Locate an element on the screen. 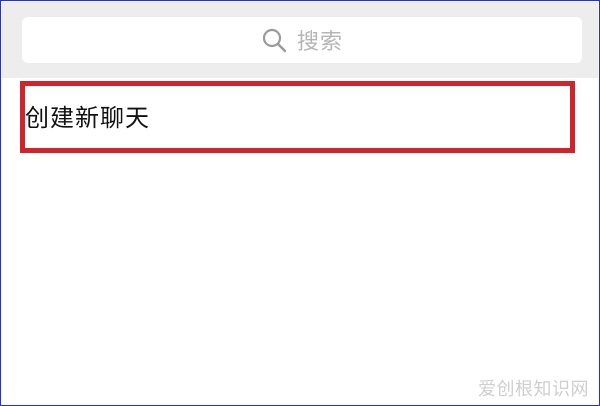  search-placeholder: 搜索 is located at coordinates (319, 42).